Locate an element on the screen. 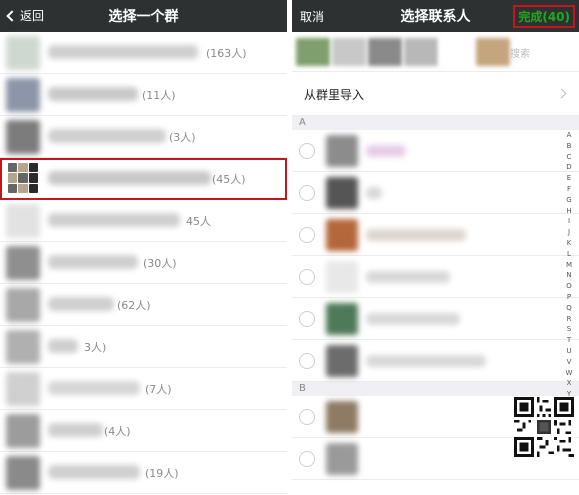  index-letter: H is located at coordinates (568, 211).